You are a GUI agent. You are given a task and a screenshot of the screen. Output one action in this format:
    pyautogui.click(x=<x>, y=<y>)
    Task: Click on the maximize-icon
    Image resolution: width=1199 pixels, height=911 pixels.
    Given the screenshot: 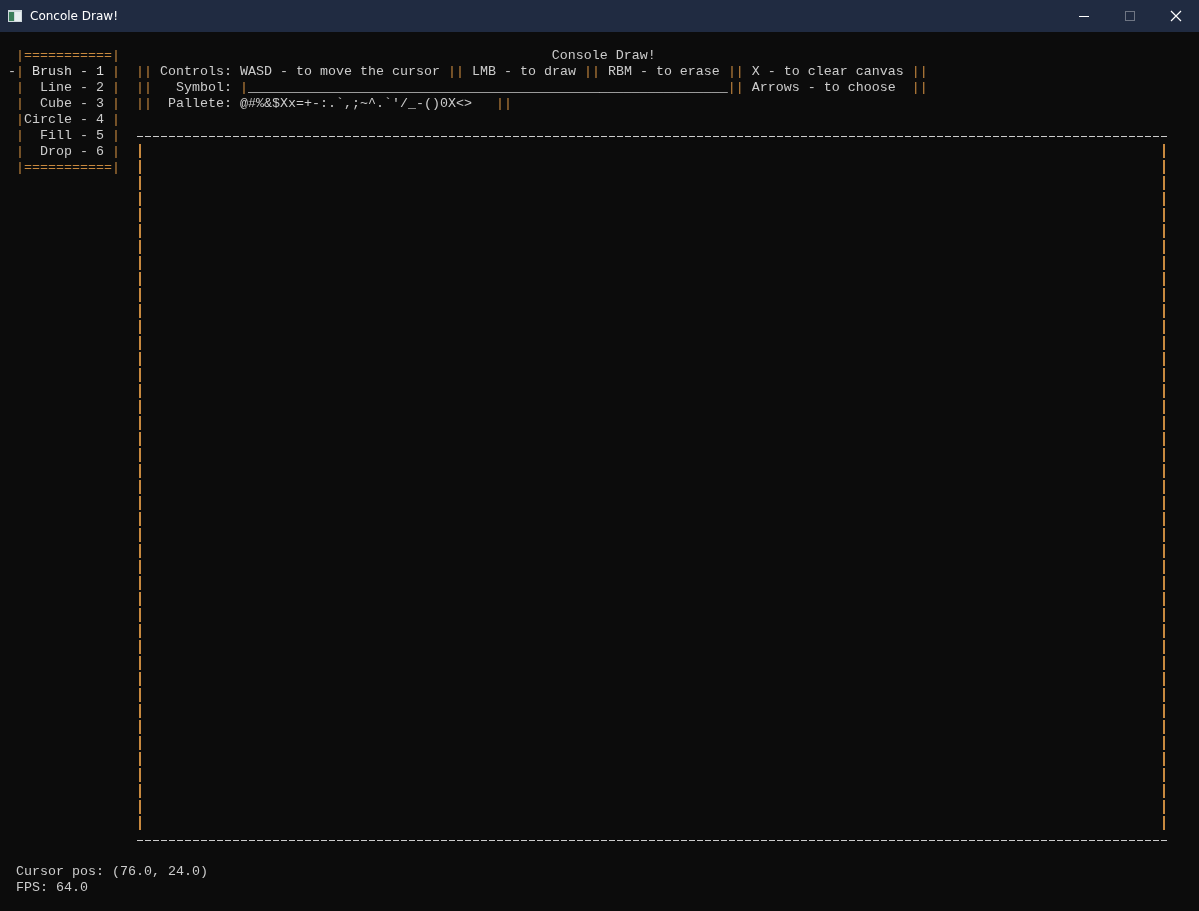 What is the action you would take?
    pyautogui.click(x=1130, y=16)
    